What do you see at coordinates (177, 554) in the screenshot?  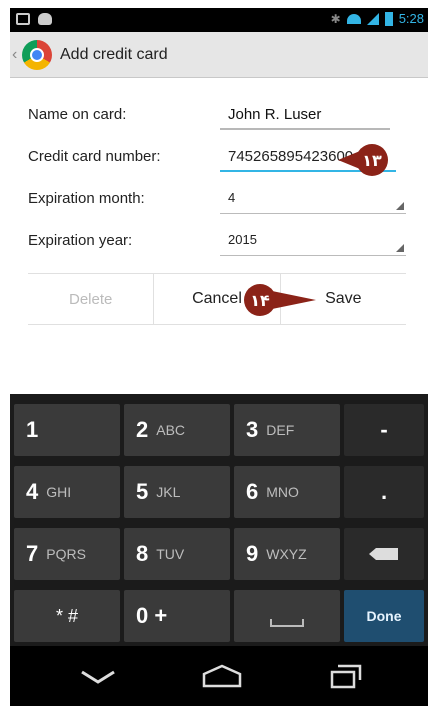 I see `key-8: 8 TUV` at bounding box center [177, 554].